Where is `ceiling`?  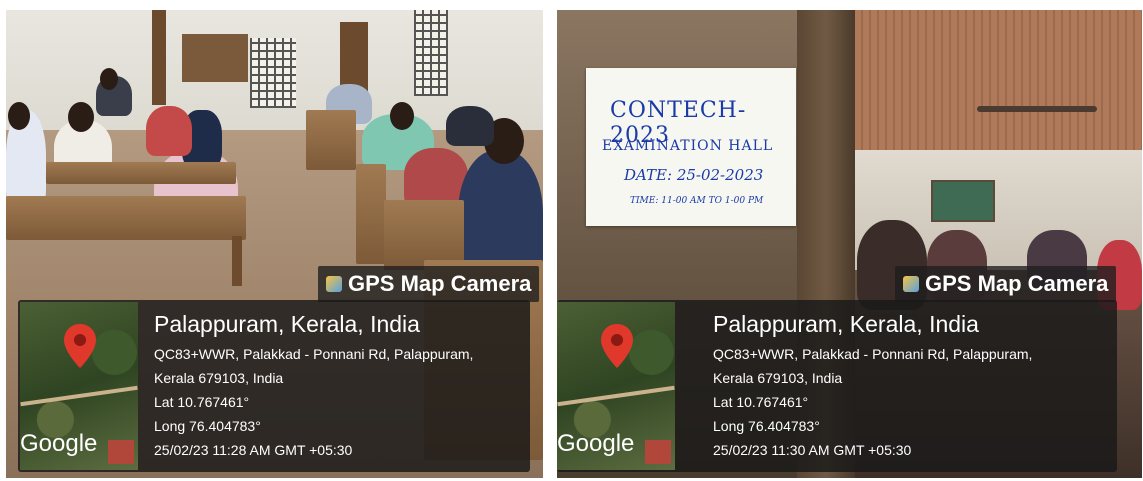 ceiling is located at coordinates (998, 85).